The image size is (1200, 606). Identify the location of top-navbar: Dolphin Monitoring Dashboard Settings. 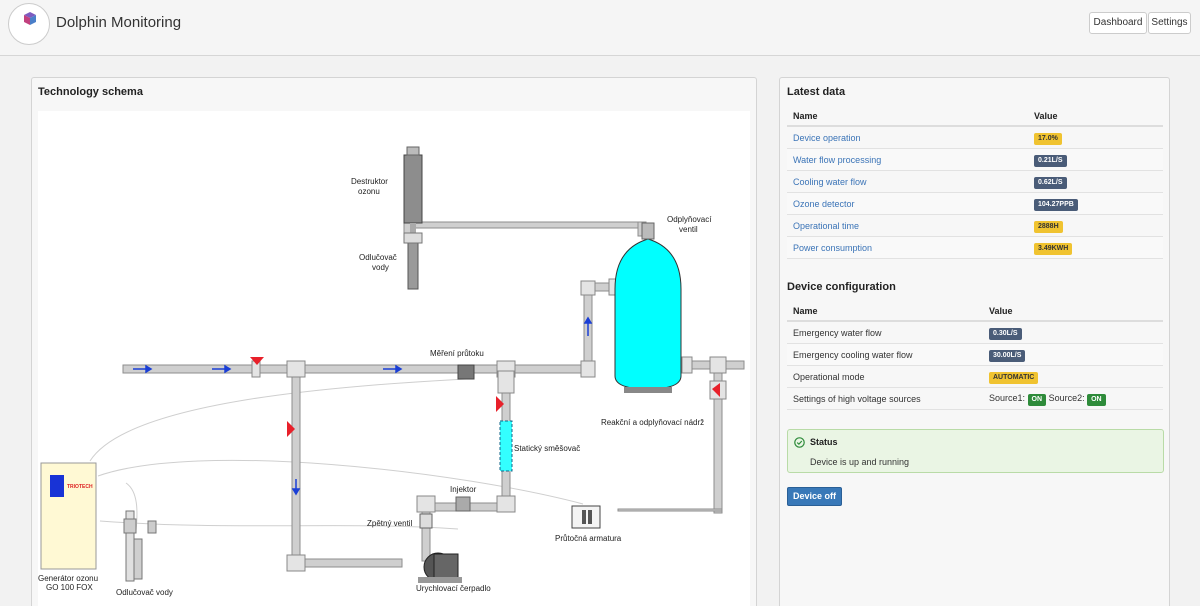
(600, 28).